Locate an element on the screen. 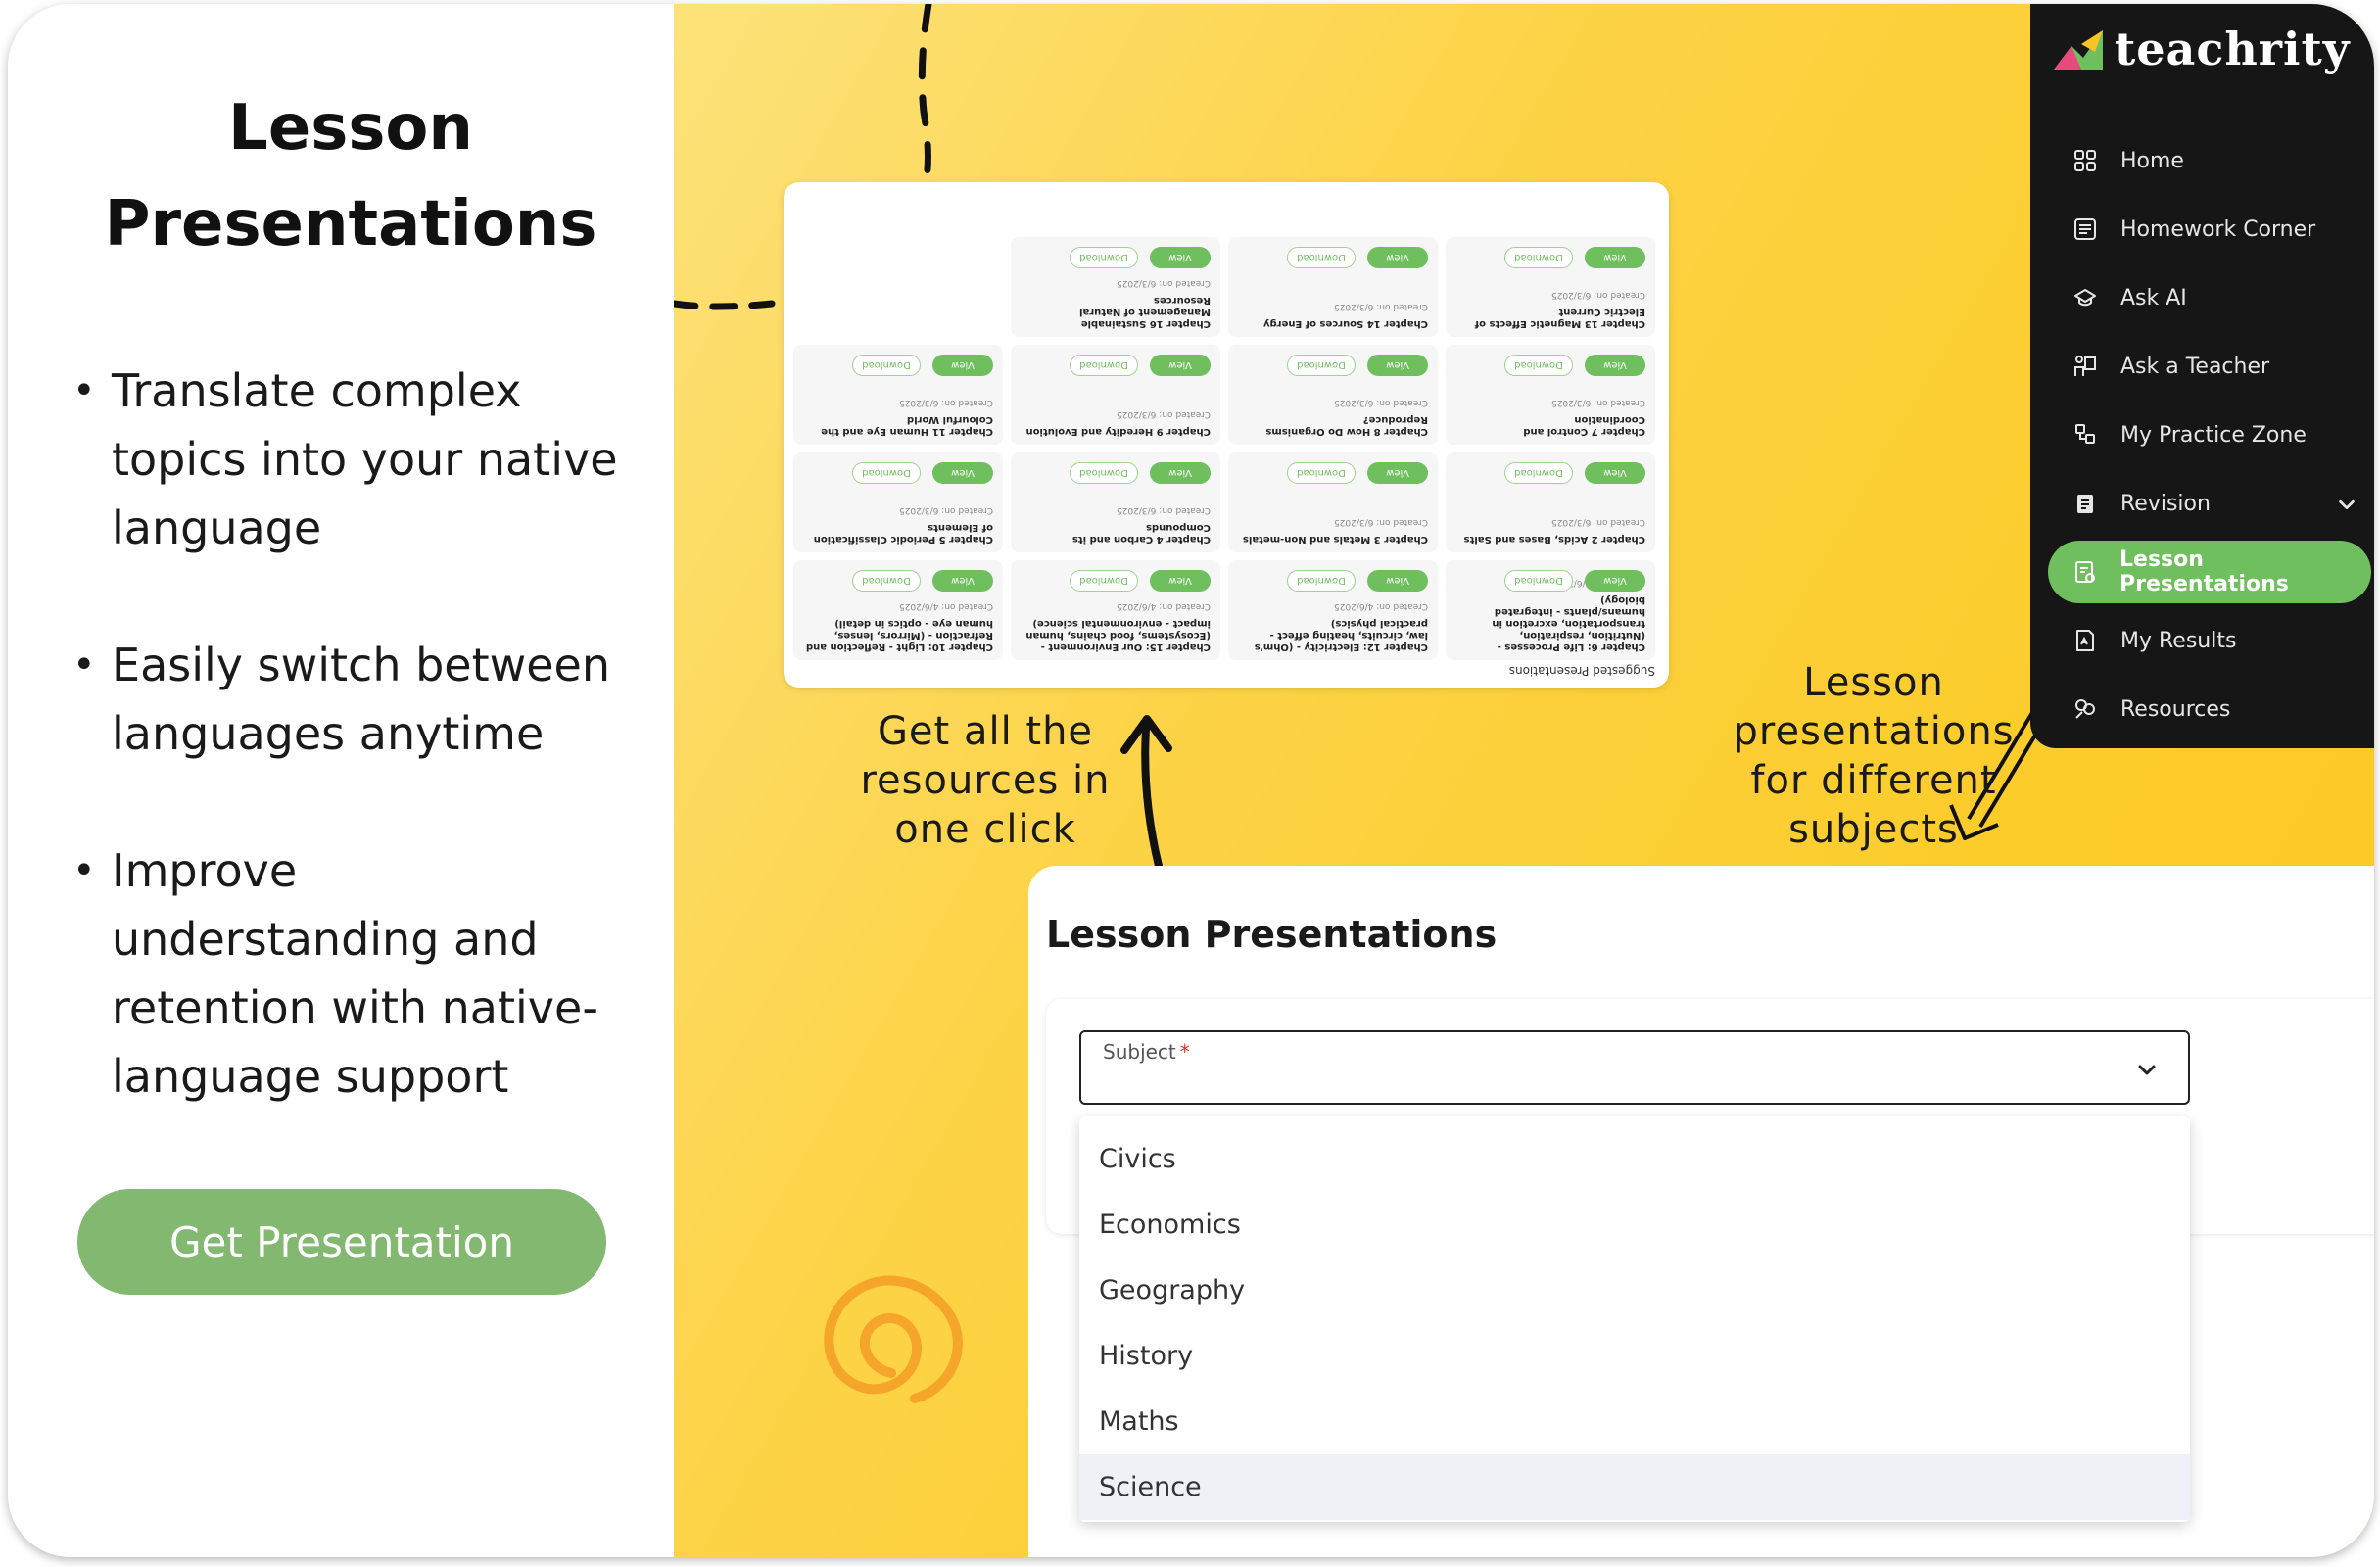  spiral-doodle is located at coordinates (893, 1339).